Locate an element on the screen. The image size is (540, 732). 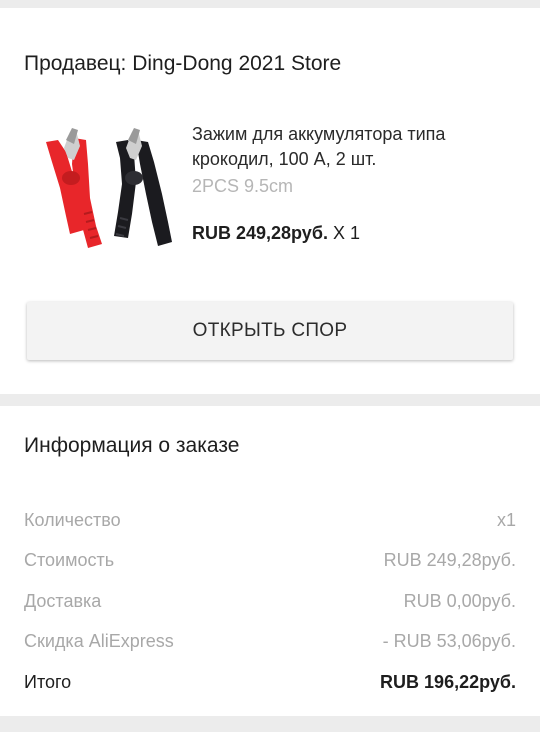
product-quantity: X 1 is located at coordinates (346, 233).